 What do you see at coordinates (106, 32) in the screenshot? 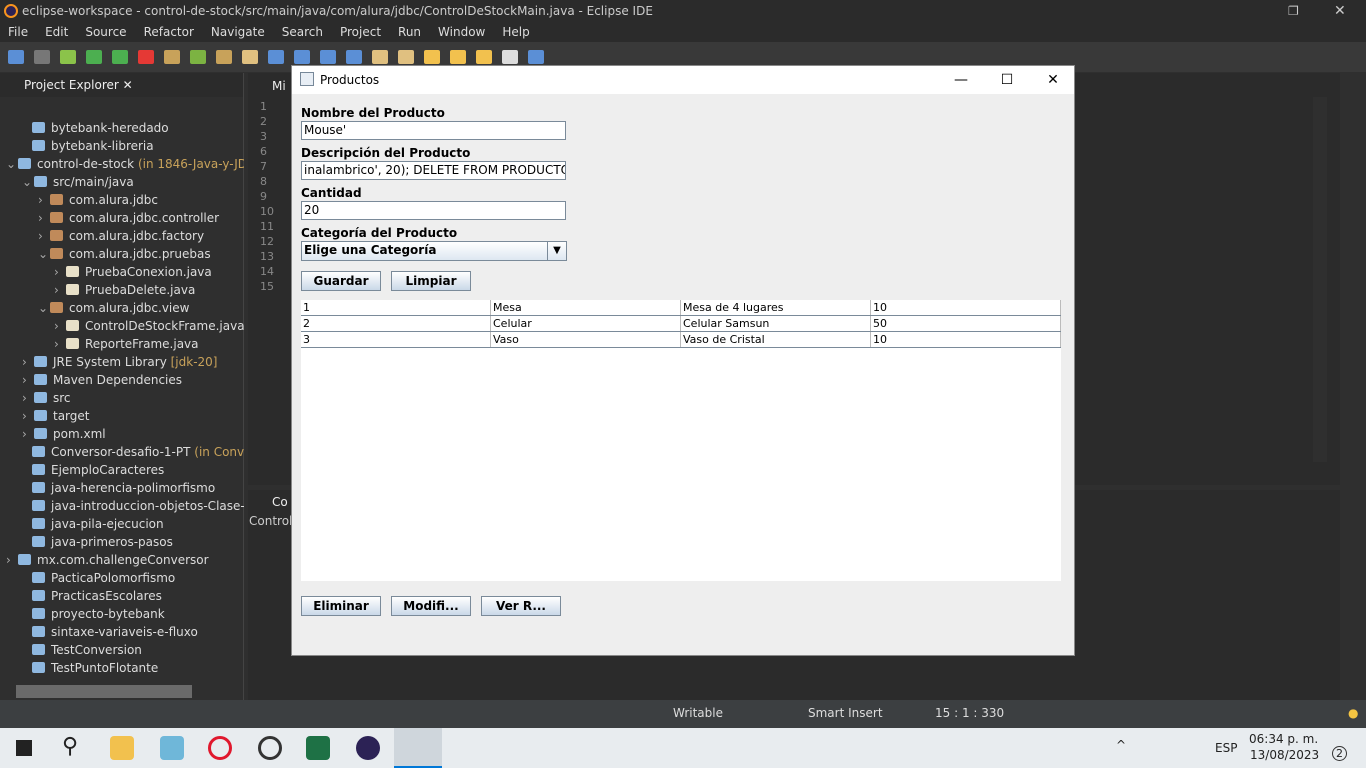
I see `menu-source: Source` at bounding box center [106, 32].